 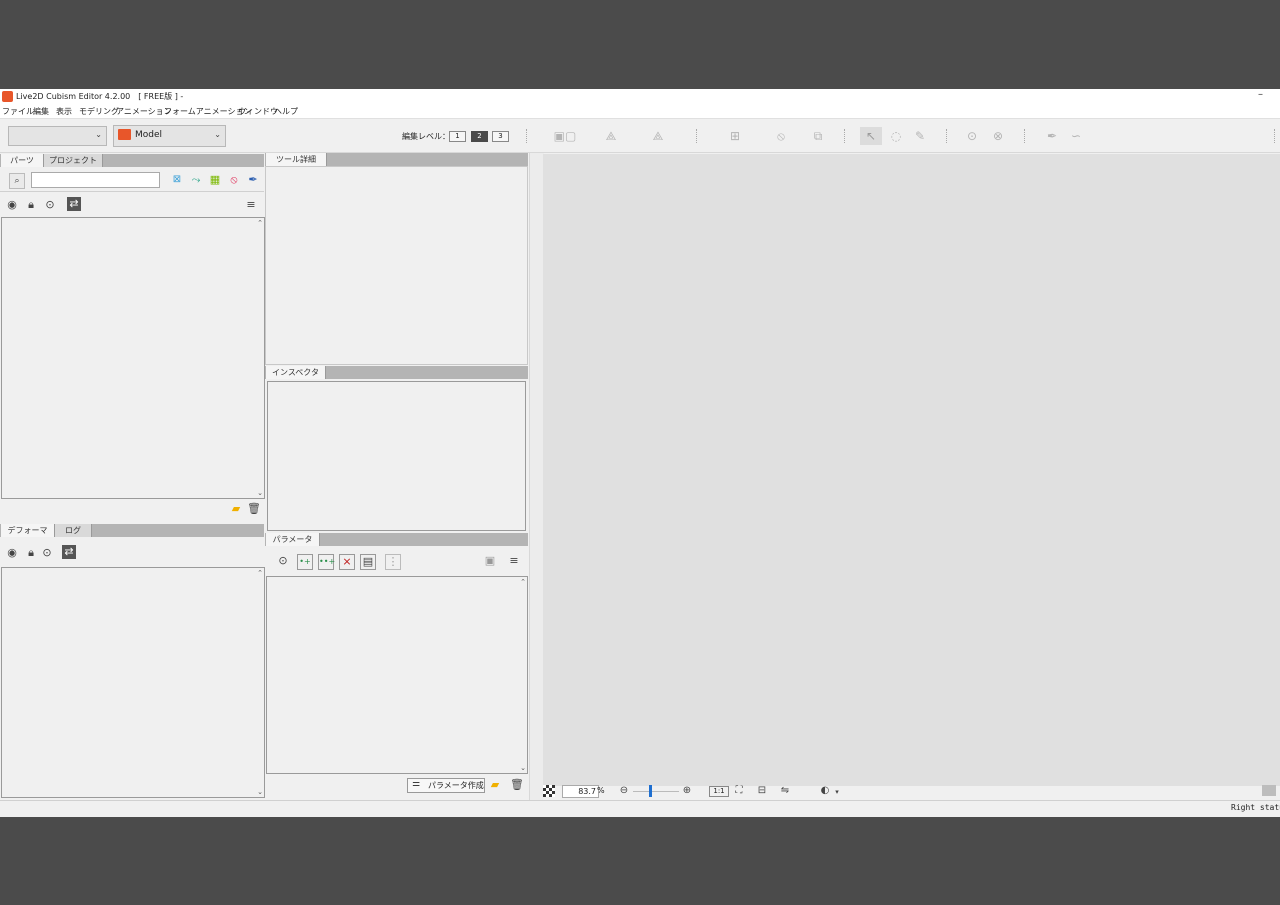 What do you see at coordinates (18, 111) in the screenshot?
I see `menu-file: ファイル` at bounding box center [18, 111].